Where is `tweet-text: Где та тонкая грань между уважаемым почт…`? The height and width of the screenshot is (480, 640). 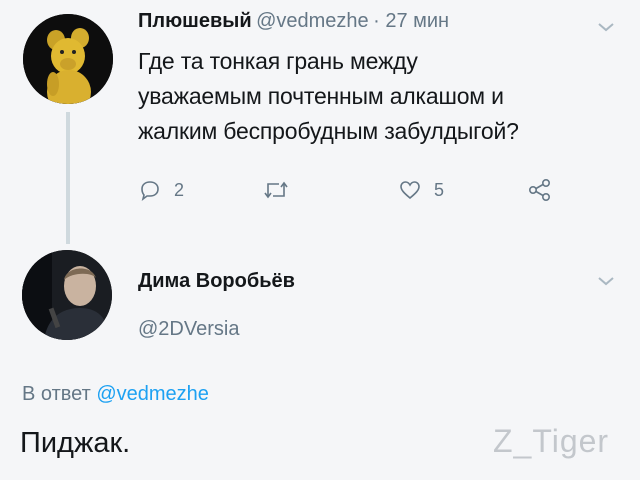
tweet-text: Где та тонкая грань между уважаемым почт… is located at coordinates (328, 96).